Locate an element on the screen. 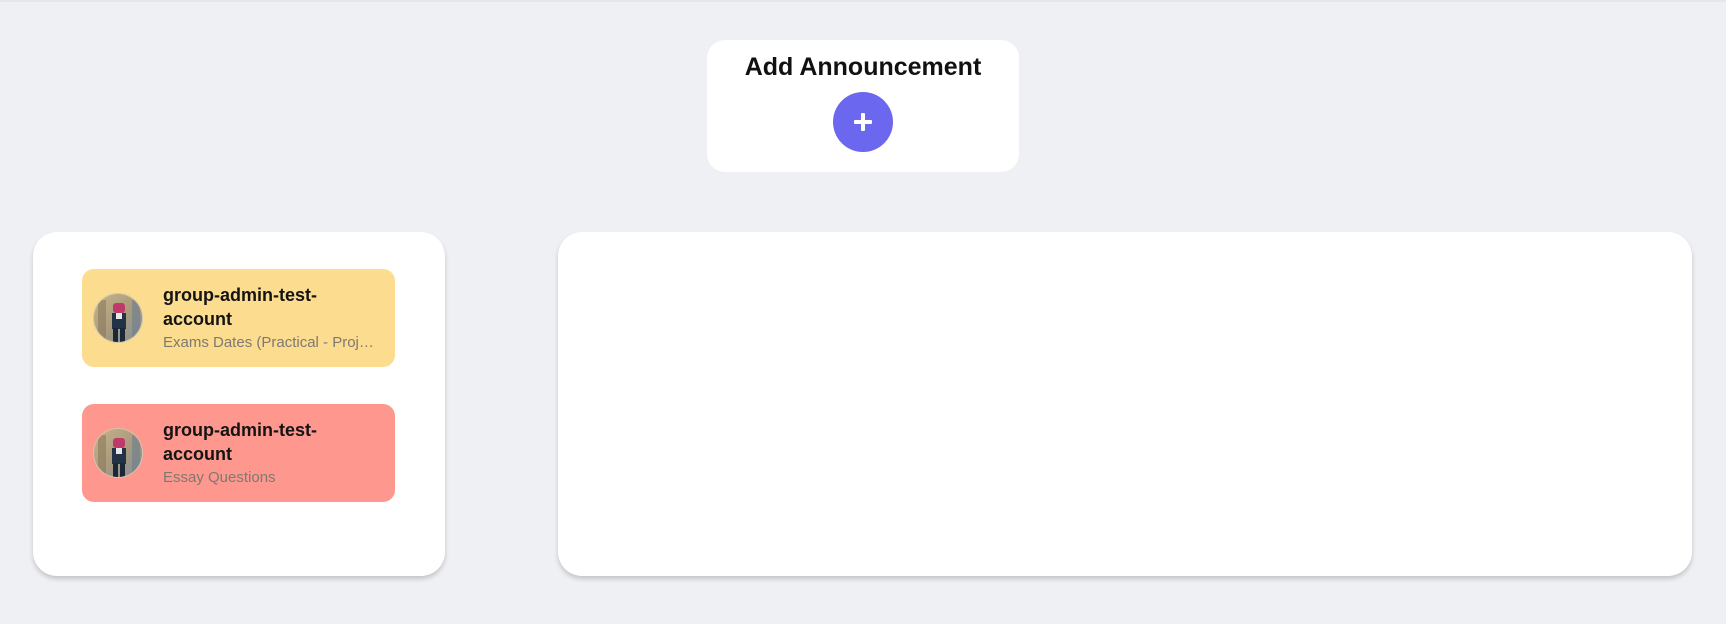 This screenshot has height=624, width=1726. add-announcement-button is located at coordinates (863, 122).